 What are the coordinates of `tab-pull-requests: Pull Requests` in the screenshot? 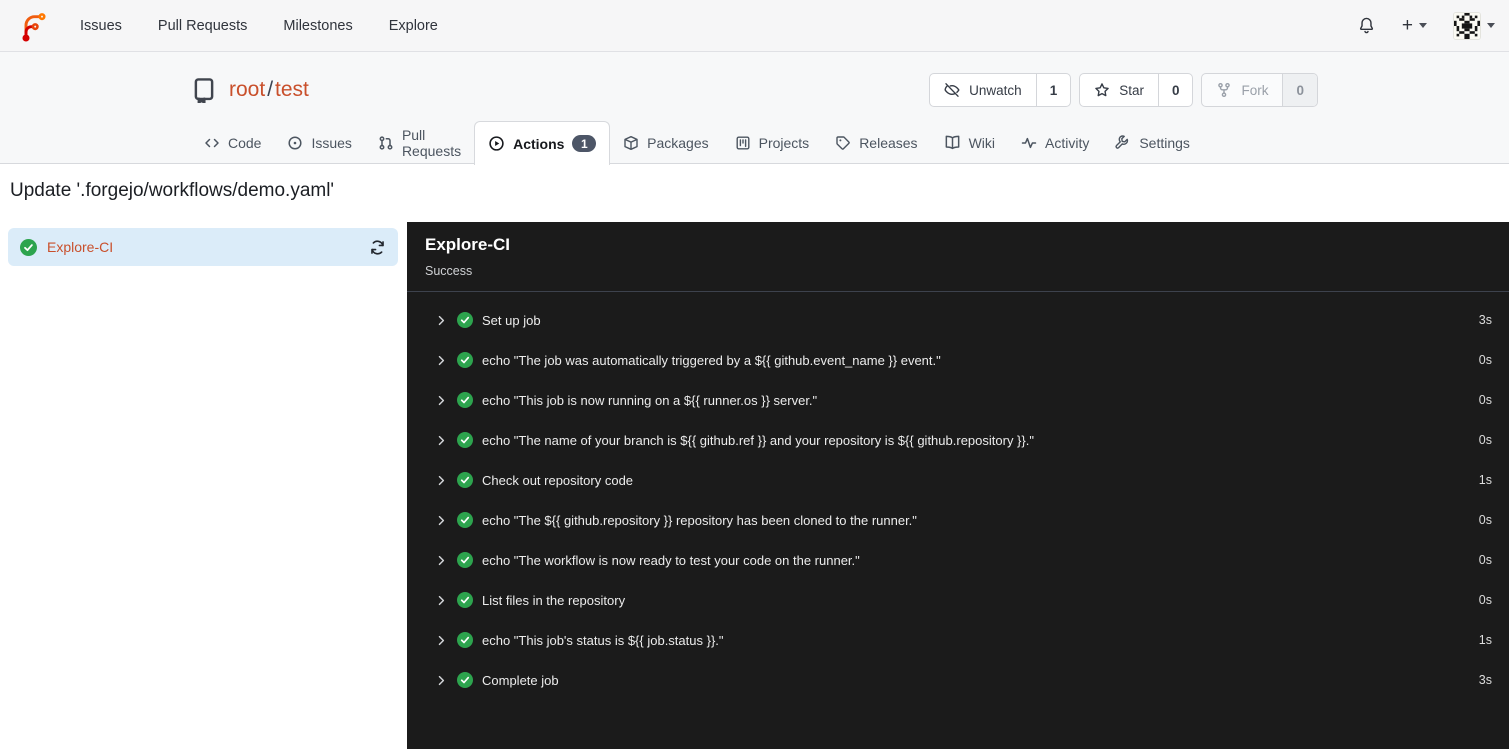 It's located at (419, 142).